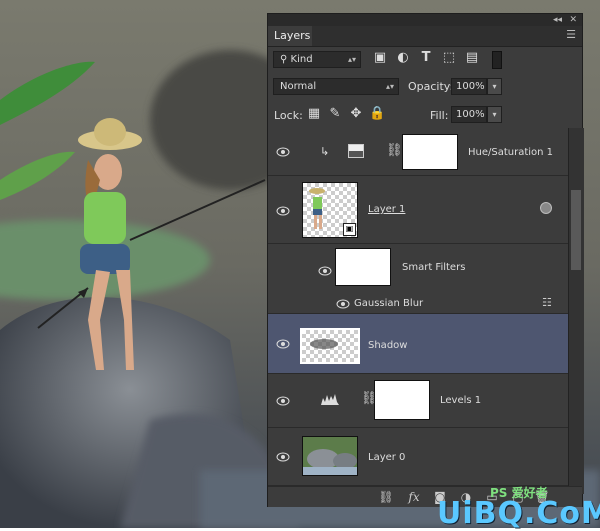  I want to click on levels-adjustment-icon, so click(330, 399).